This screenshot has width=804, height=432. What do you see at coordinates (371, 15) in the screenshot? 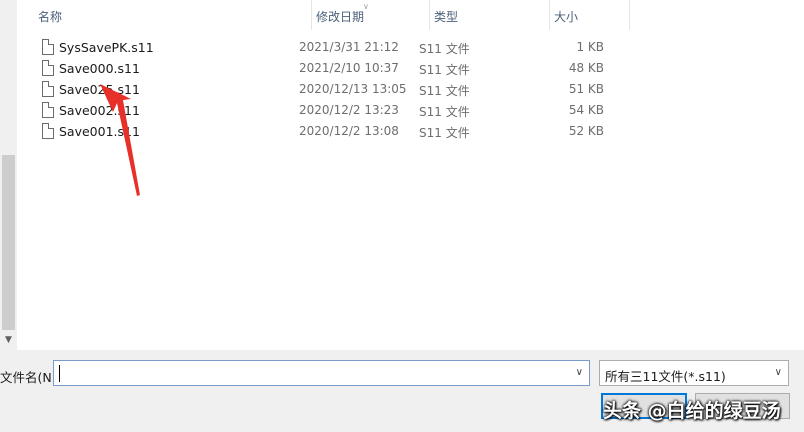
I see `column-header-date: 修改日期` at bounding box center [371, 15].